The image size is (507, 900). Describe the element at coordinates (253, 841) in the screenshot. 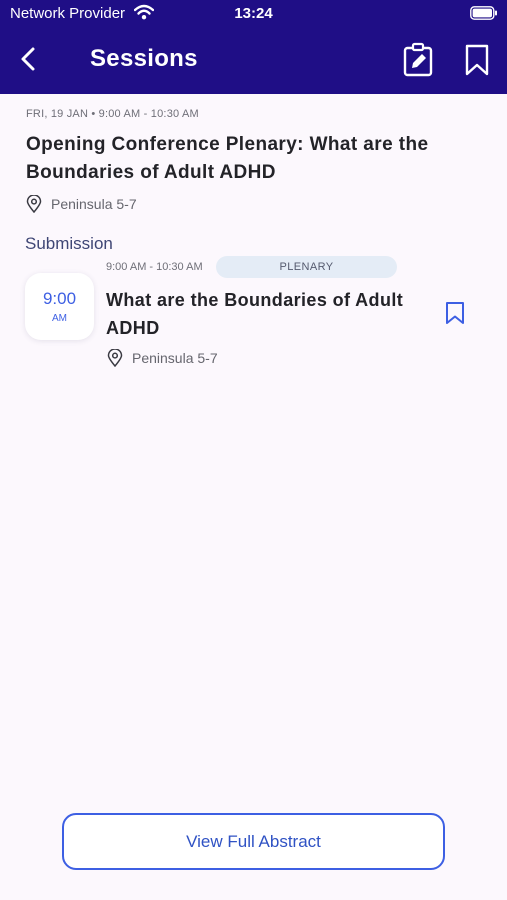

I see `view-full-abstract-button: View Full Abstract` at that location.